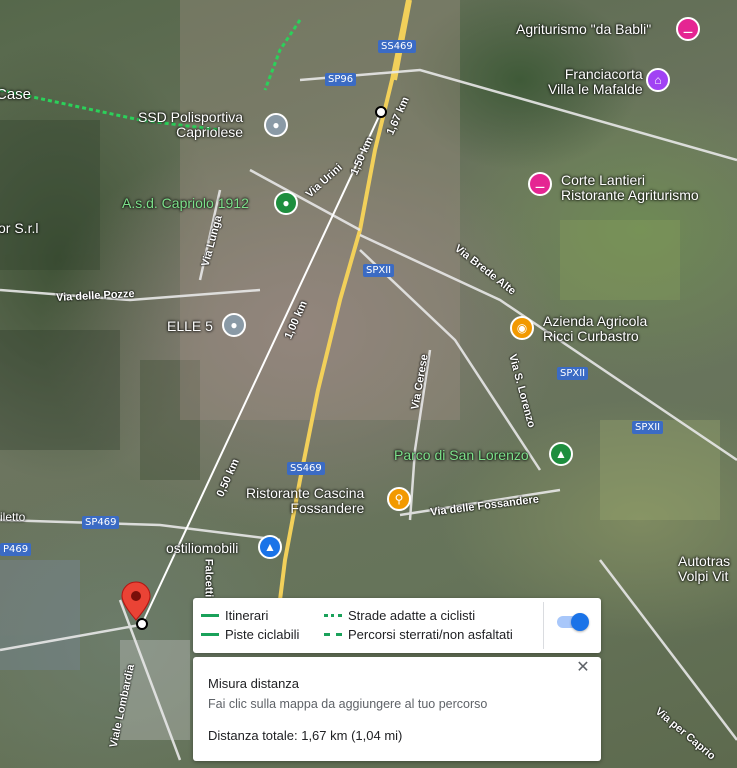 Image resolution: width=737 pixels, height=768 pixels. I want to click on sports-icon: ●, so click(286, 203).